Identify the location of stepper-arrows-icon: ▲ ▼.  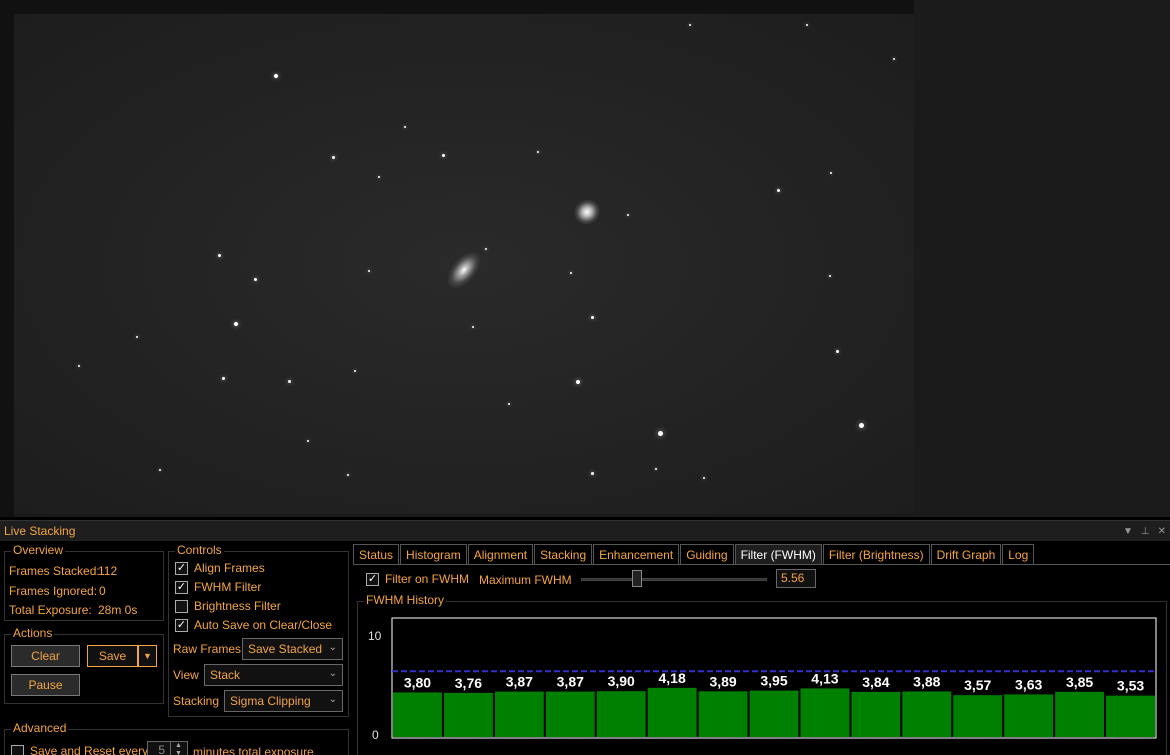
(178, 748).